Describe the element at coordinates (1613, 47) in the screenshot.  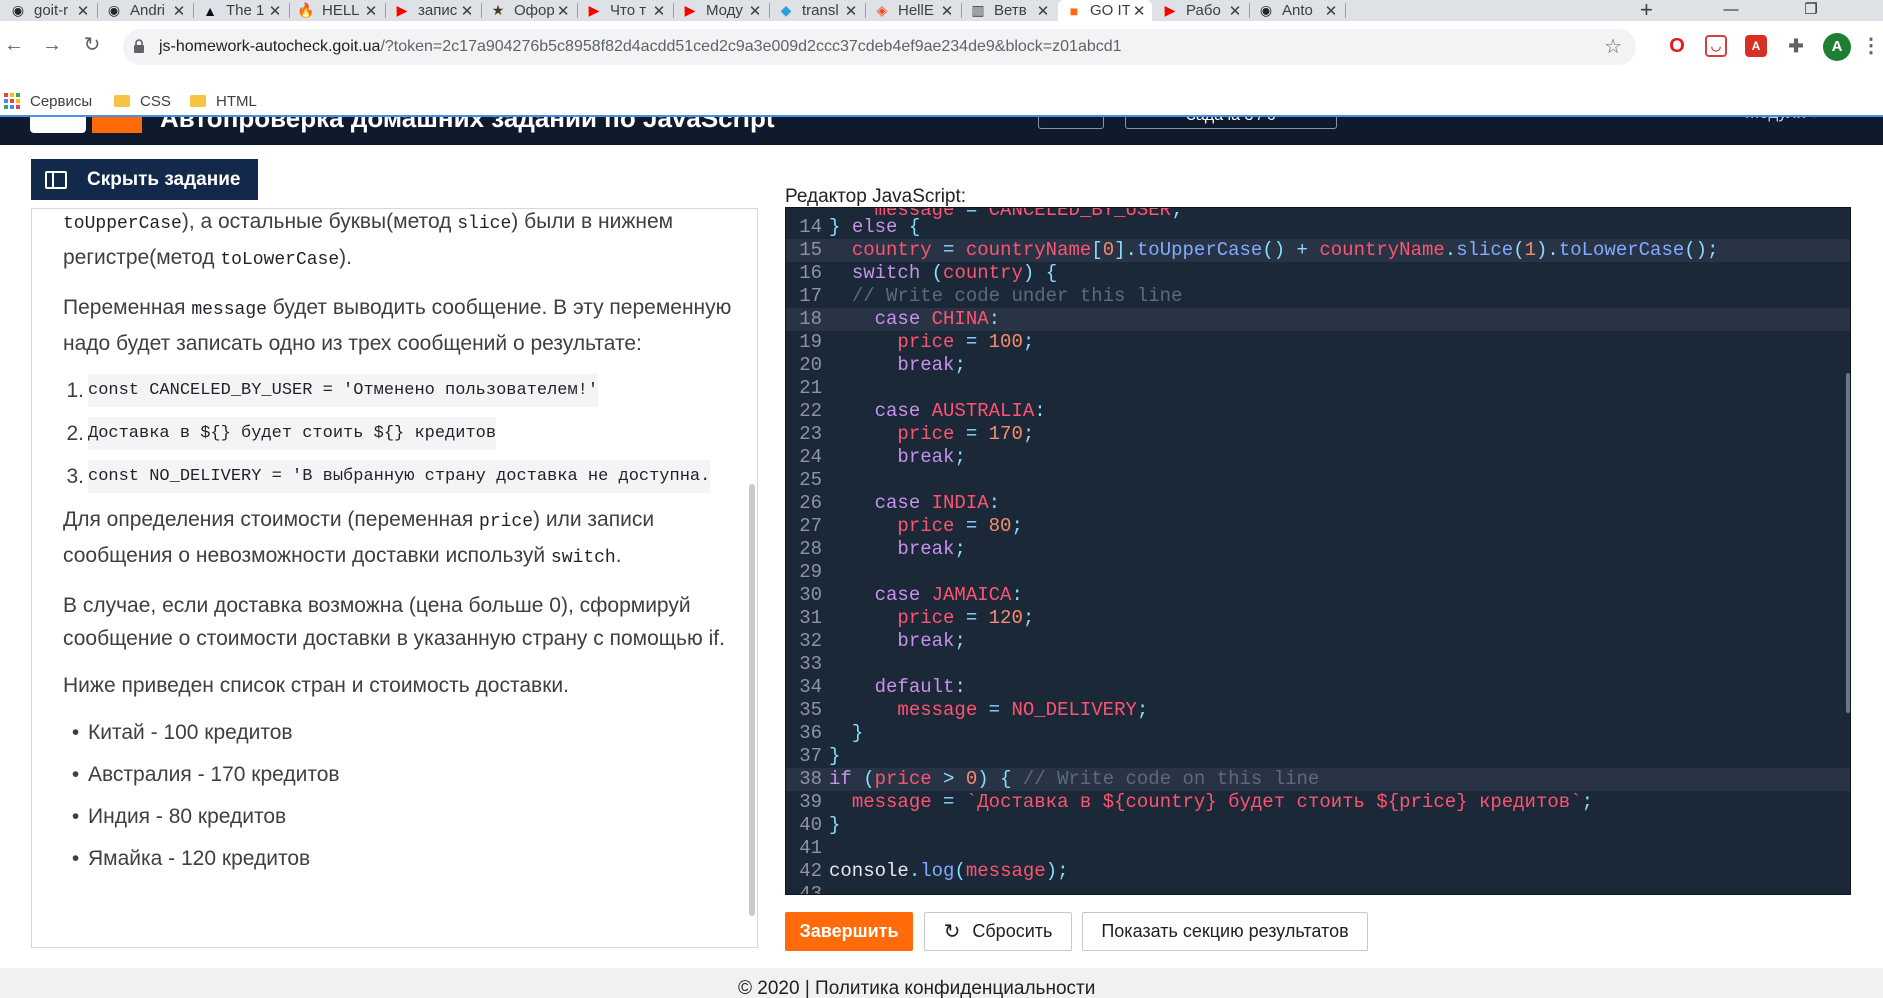
I see `bookmark-star-icon: ☆` at that location.